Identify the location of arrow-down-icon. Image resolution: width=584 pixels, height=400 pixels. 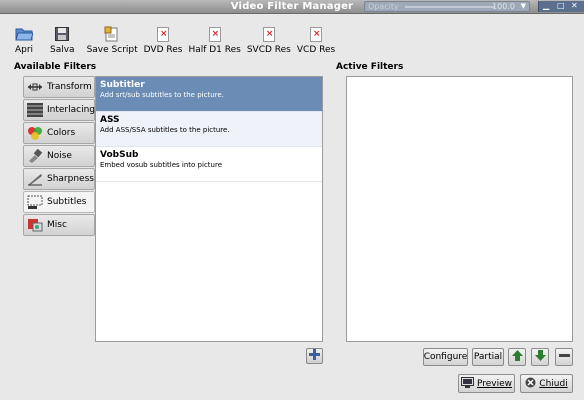
(540, 357).